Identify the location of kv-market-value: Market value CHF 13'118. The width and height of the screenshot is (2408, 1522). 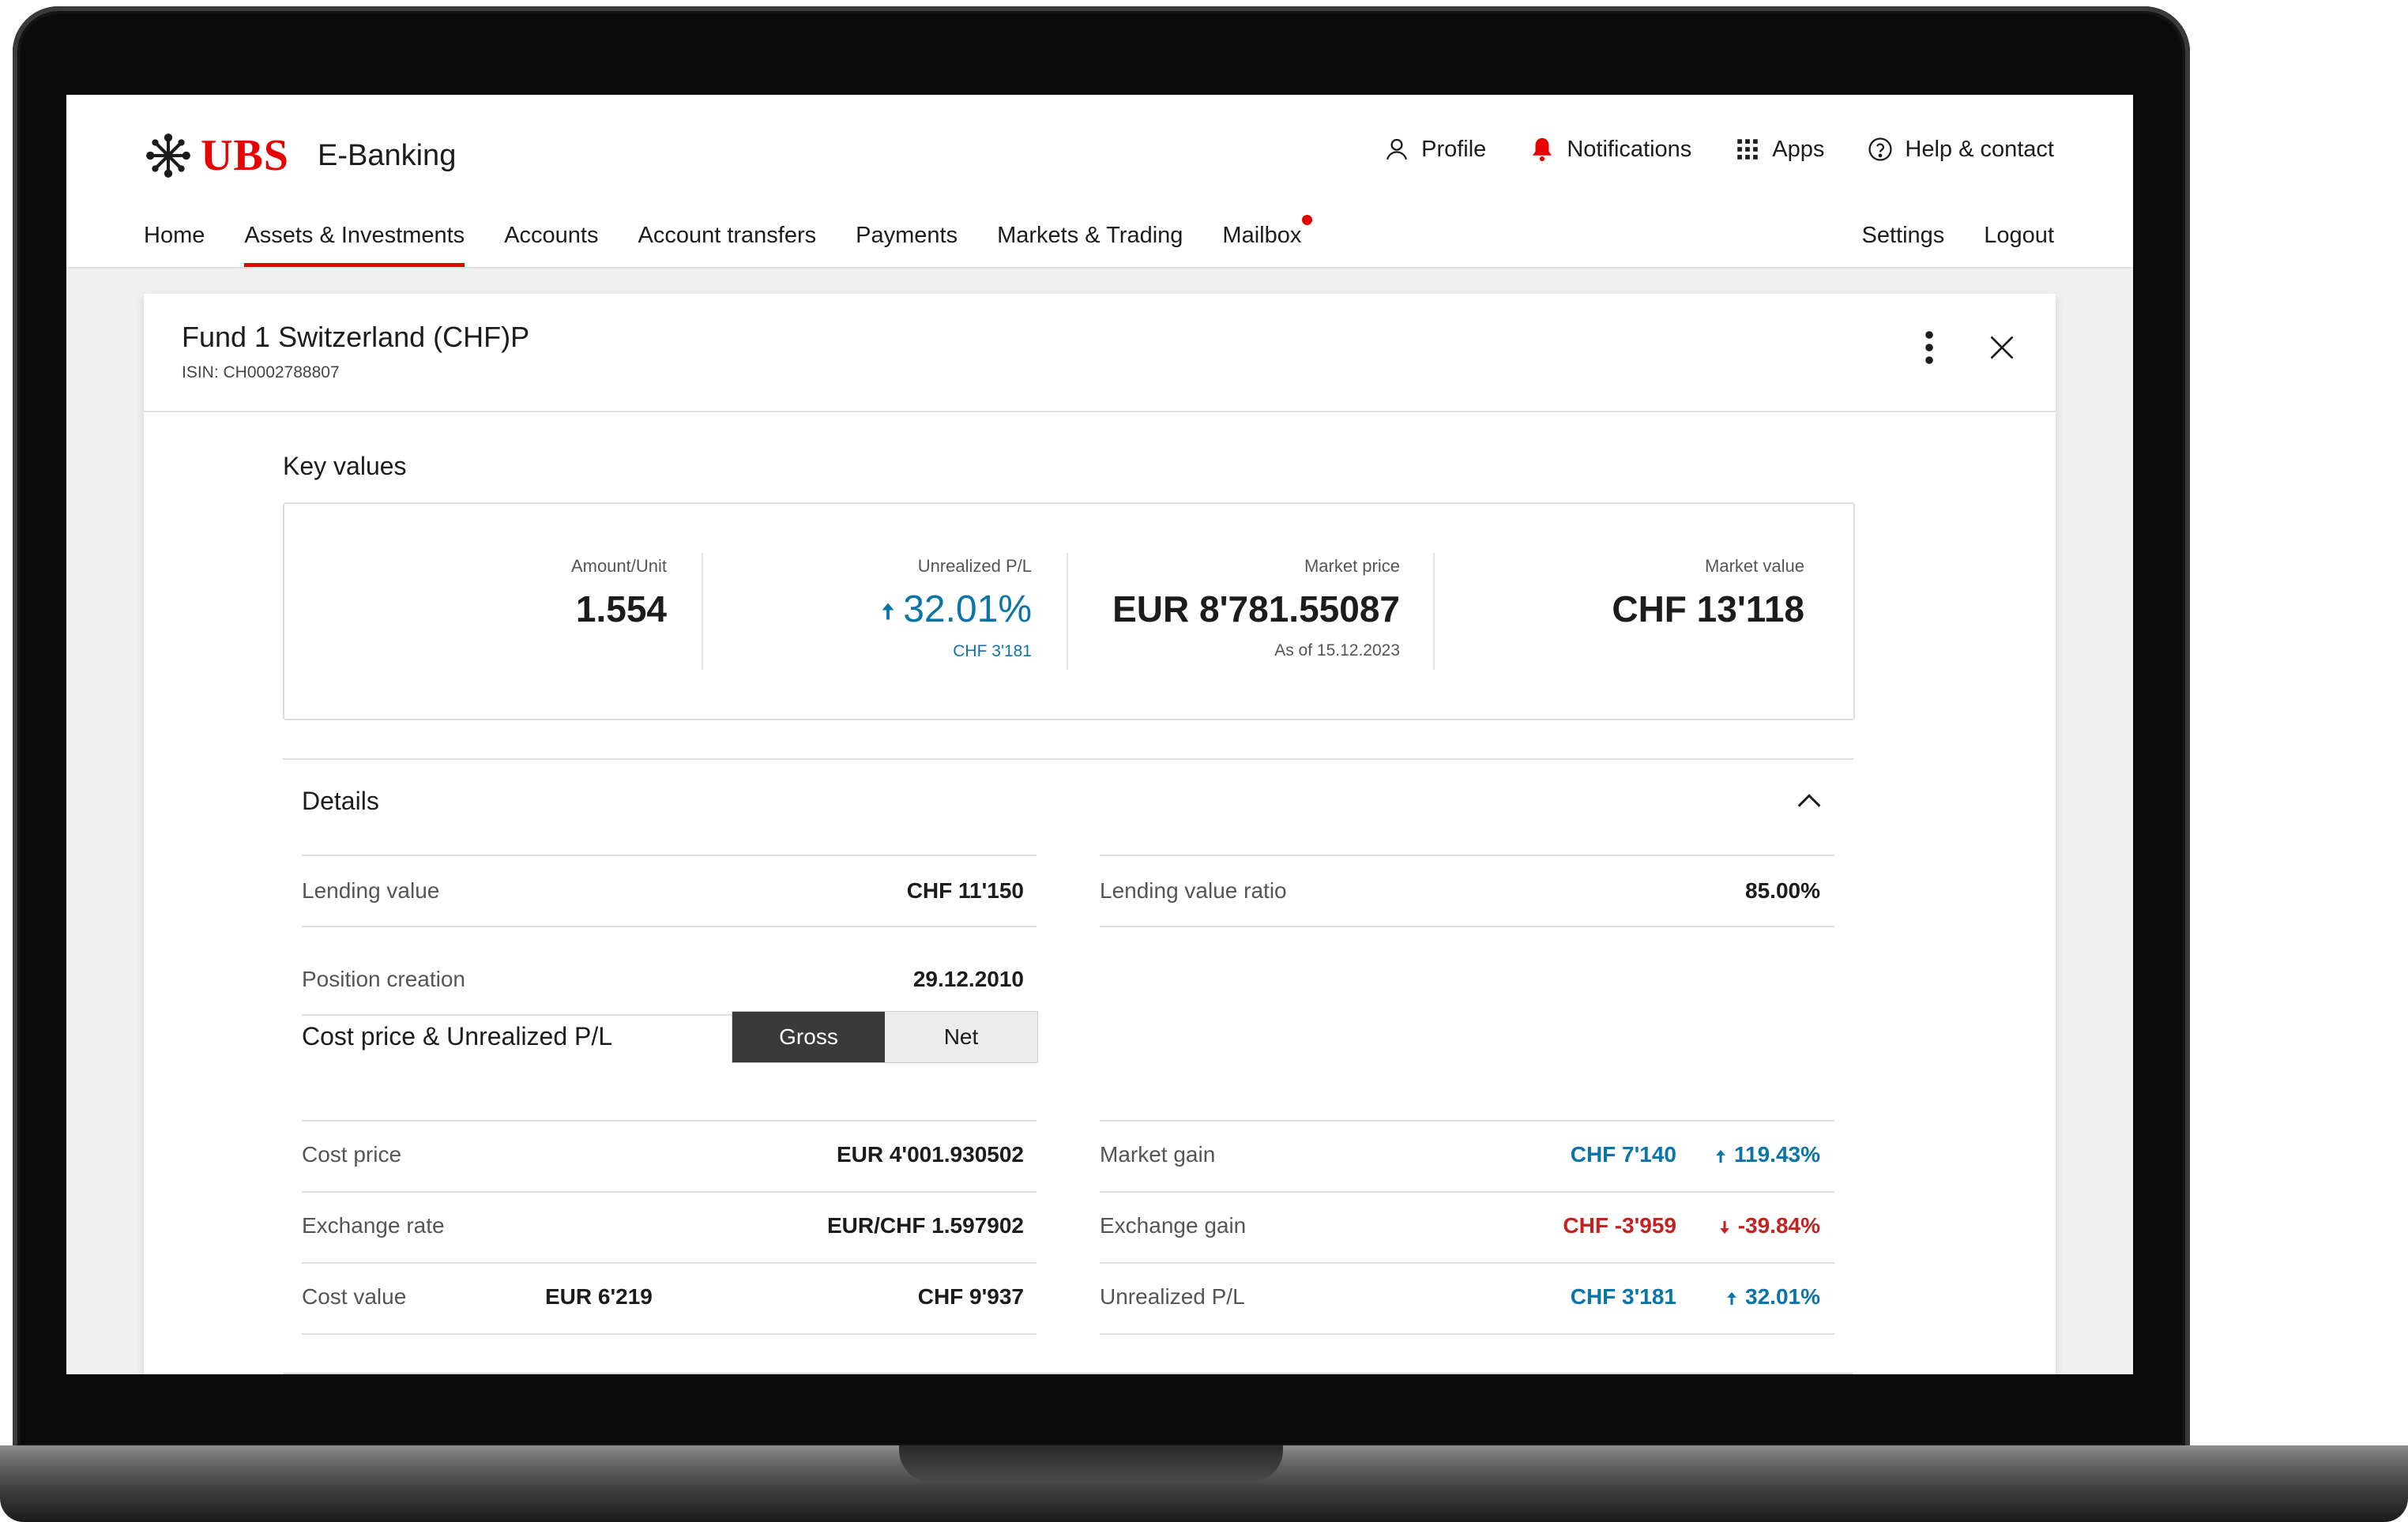
(1708, 593).